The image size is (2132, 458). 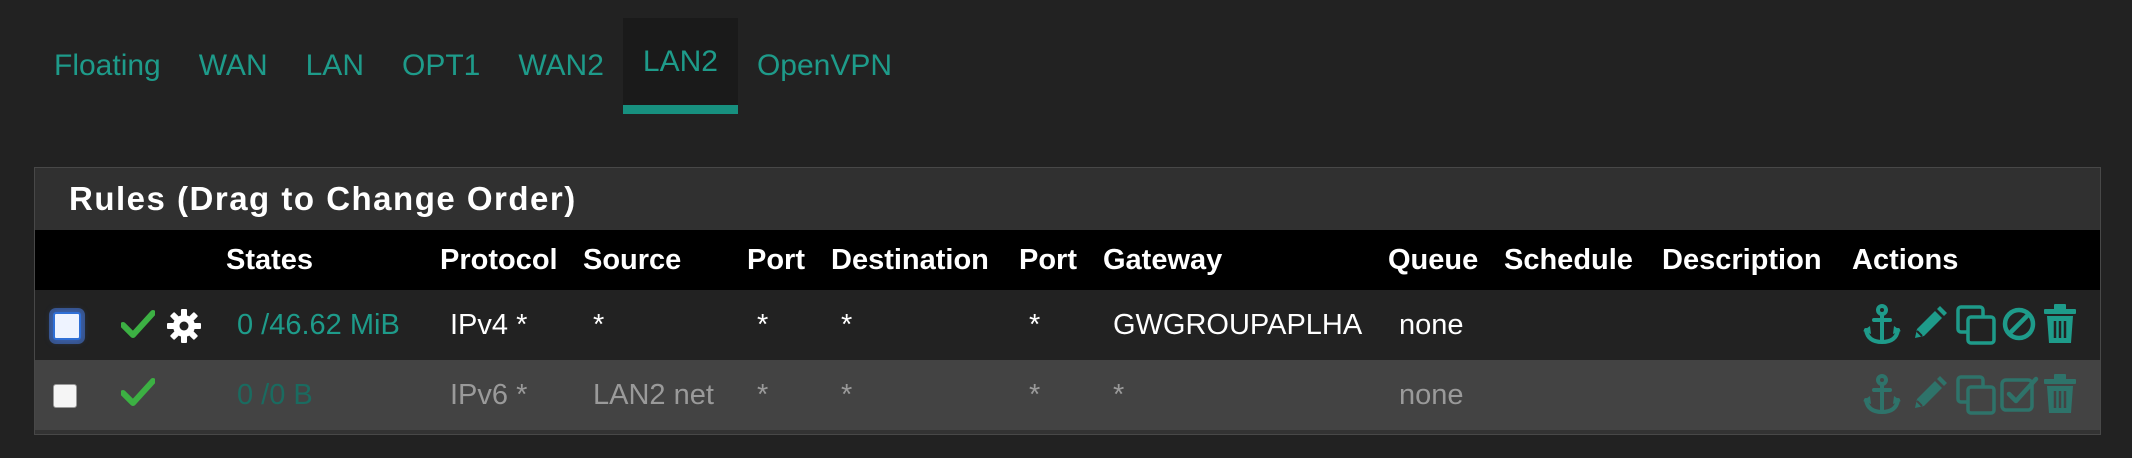 I want to click on column-port-source: Port, so click(x=776, y=260).